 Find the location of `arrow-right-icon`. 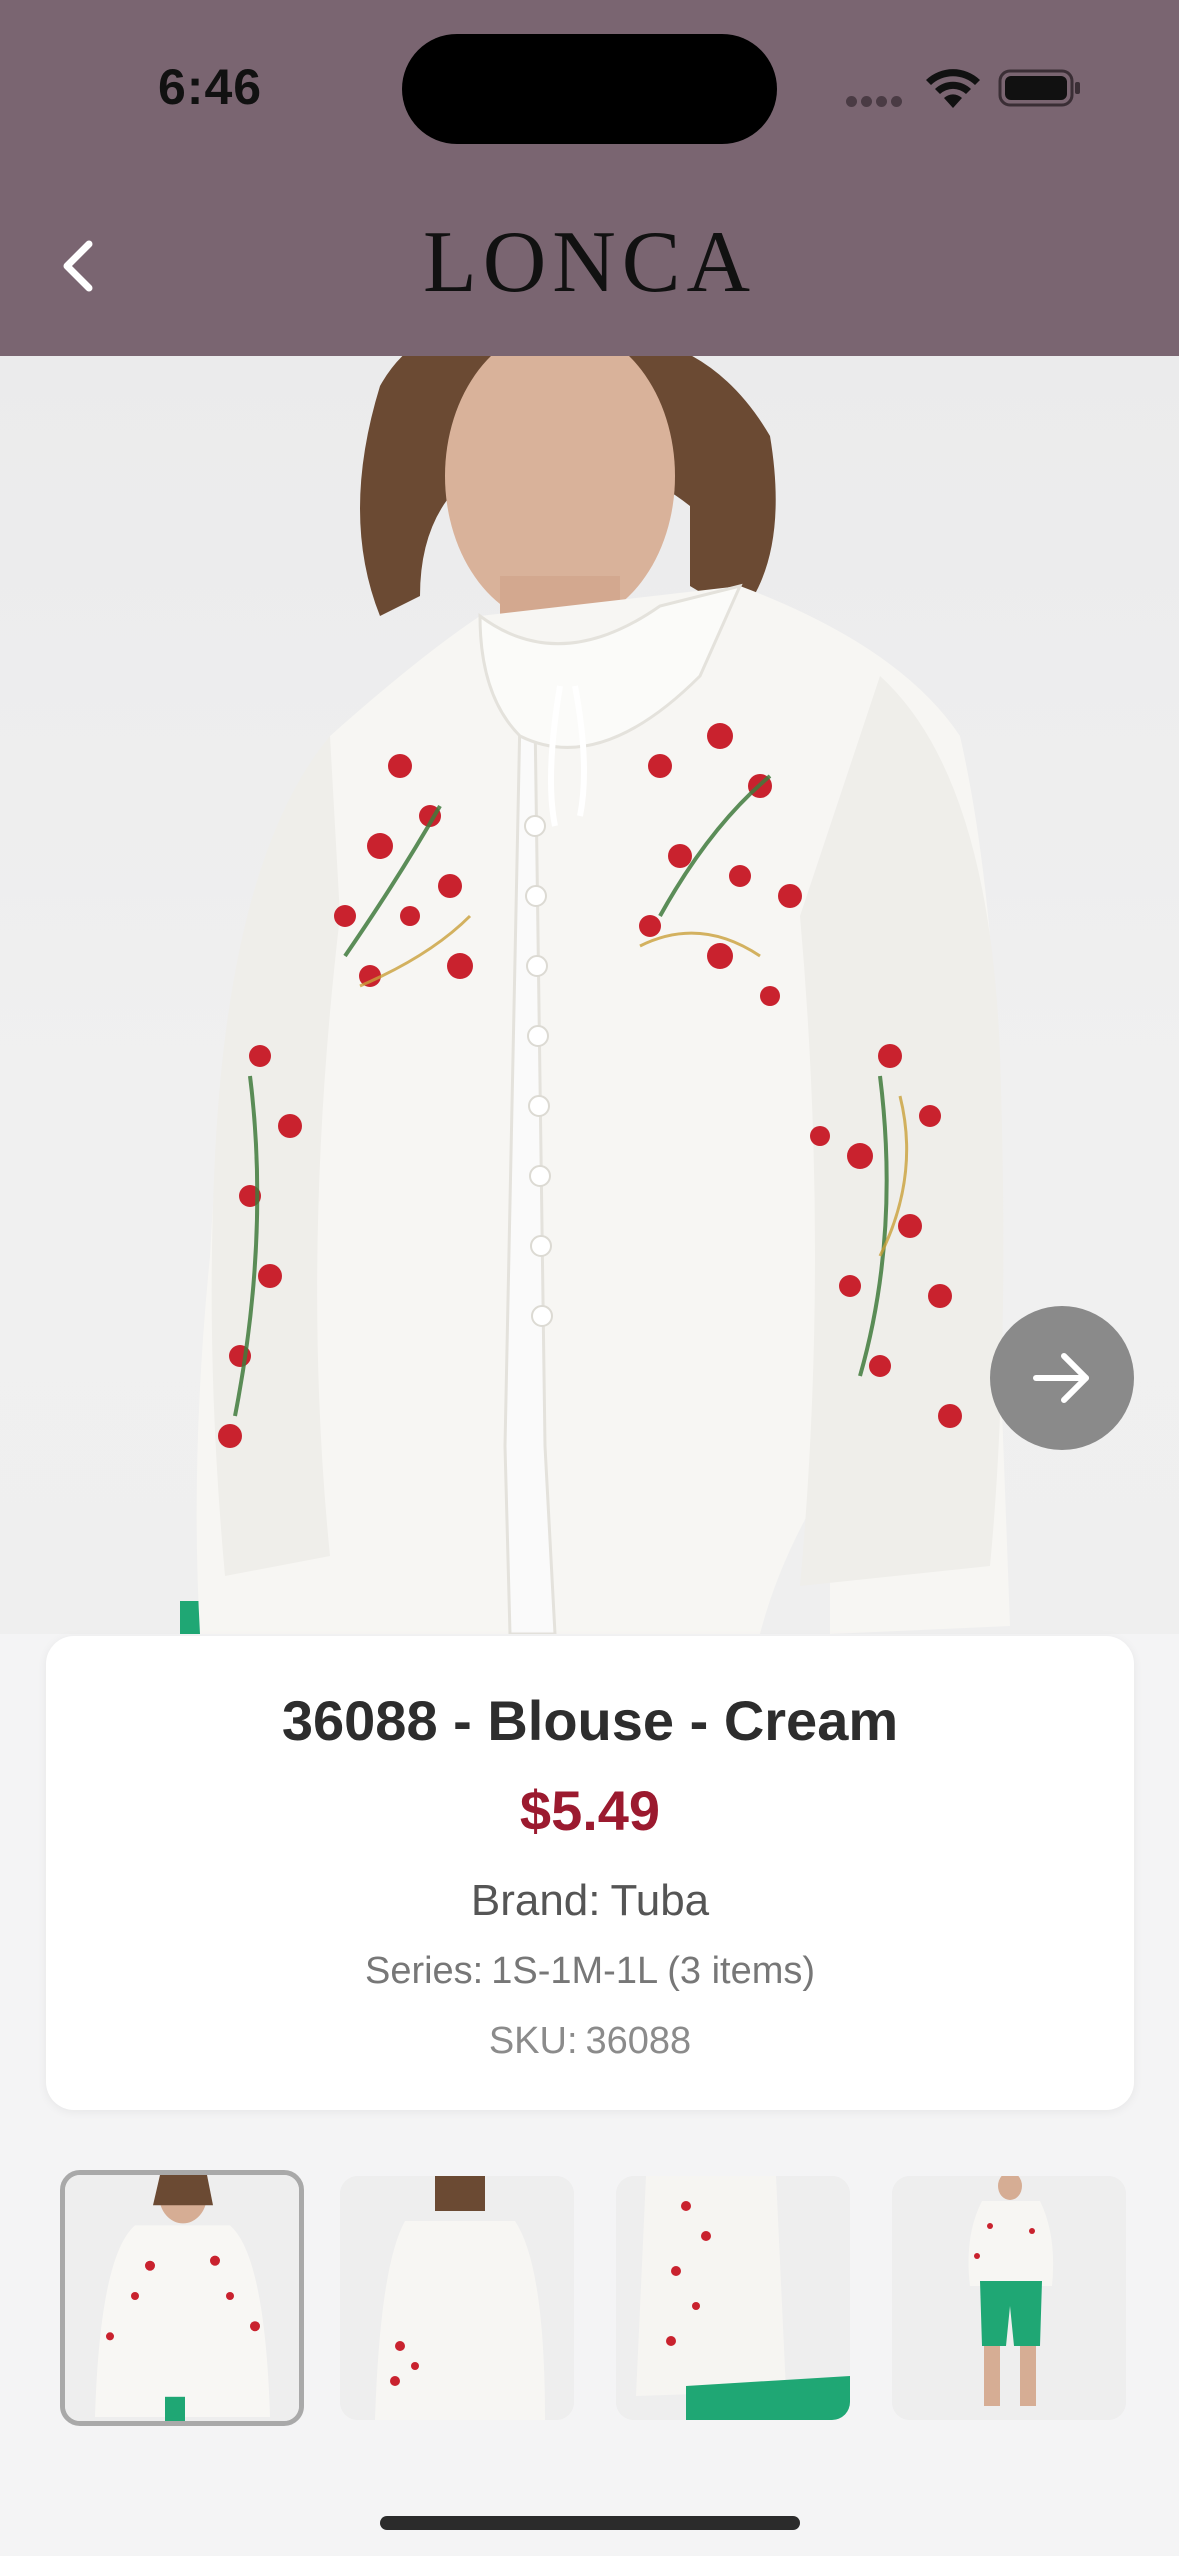

arrow-right-icon is located at coordinates (1061, 1378).